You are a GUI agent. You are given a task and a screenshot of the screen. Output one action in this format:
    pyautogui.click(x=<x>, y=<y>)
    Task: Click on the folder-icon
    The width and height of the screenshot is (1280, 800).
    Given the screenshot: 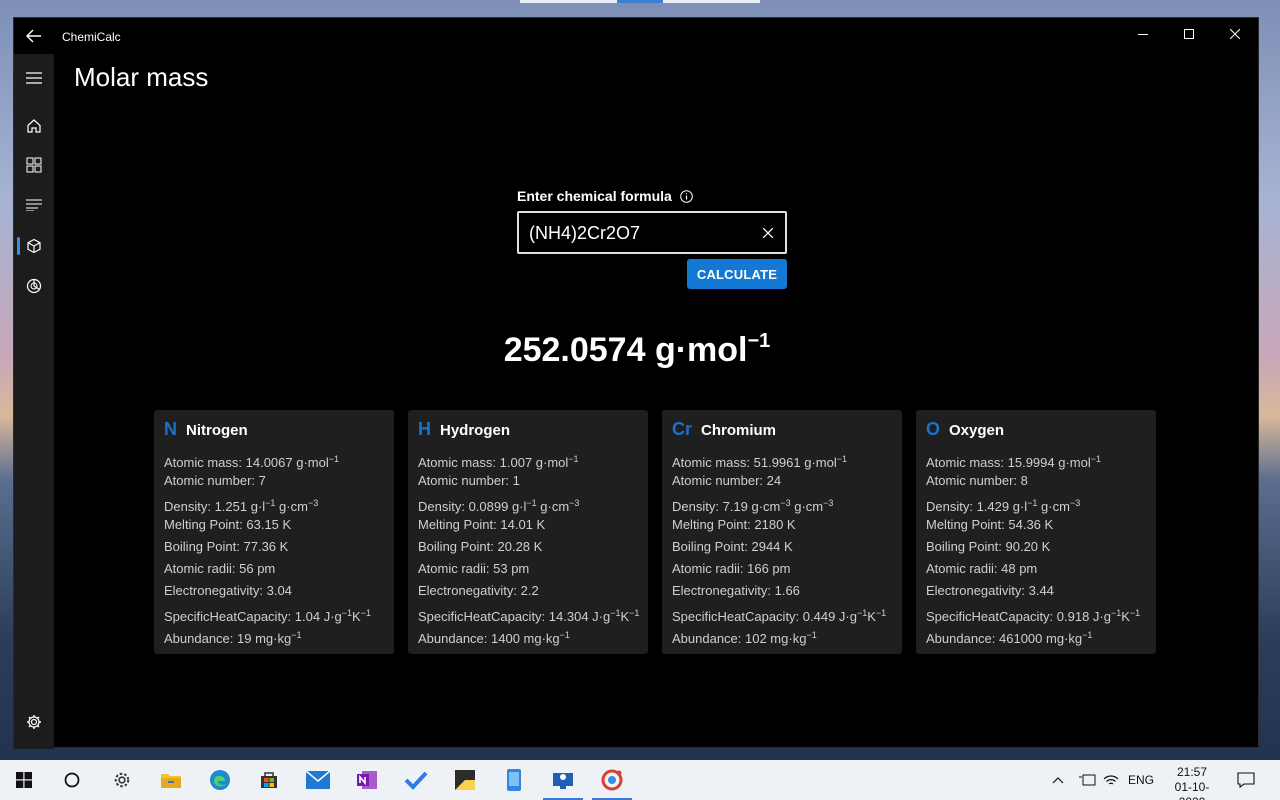 What is the action you would take?
    pyautogui.click(x=171, y=781)
    